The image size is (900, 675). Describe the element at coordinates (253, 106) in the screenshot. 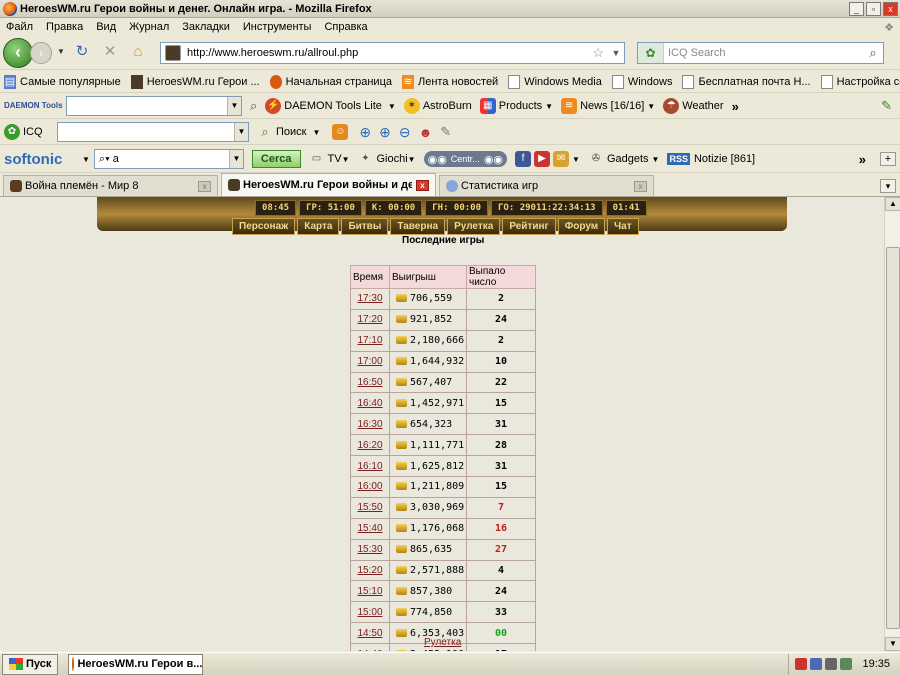

I see `zoom-search-icon: ⌕` at that location.